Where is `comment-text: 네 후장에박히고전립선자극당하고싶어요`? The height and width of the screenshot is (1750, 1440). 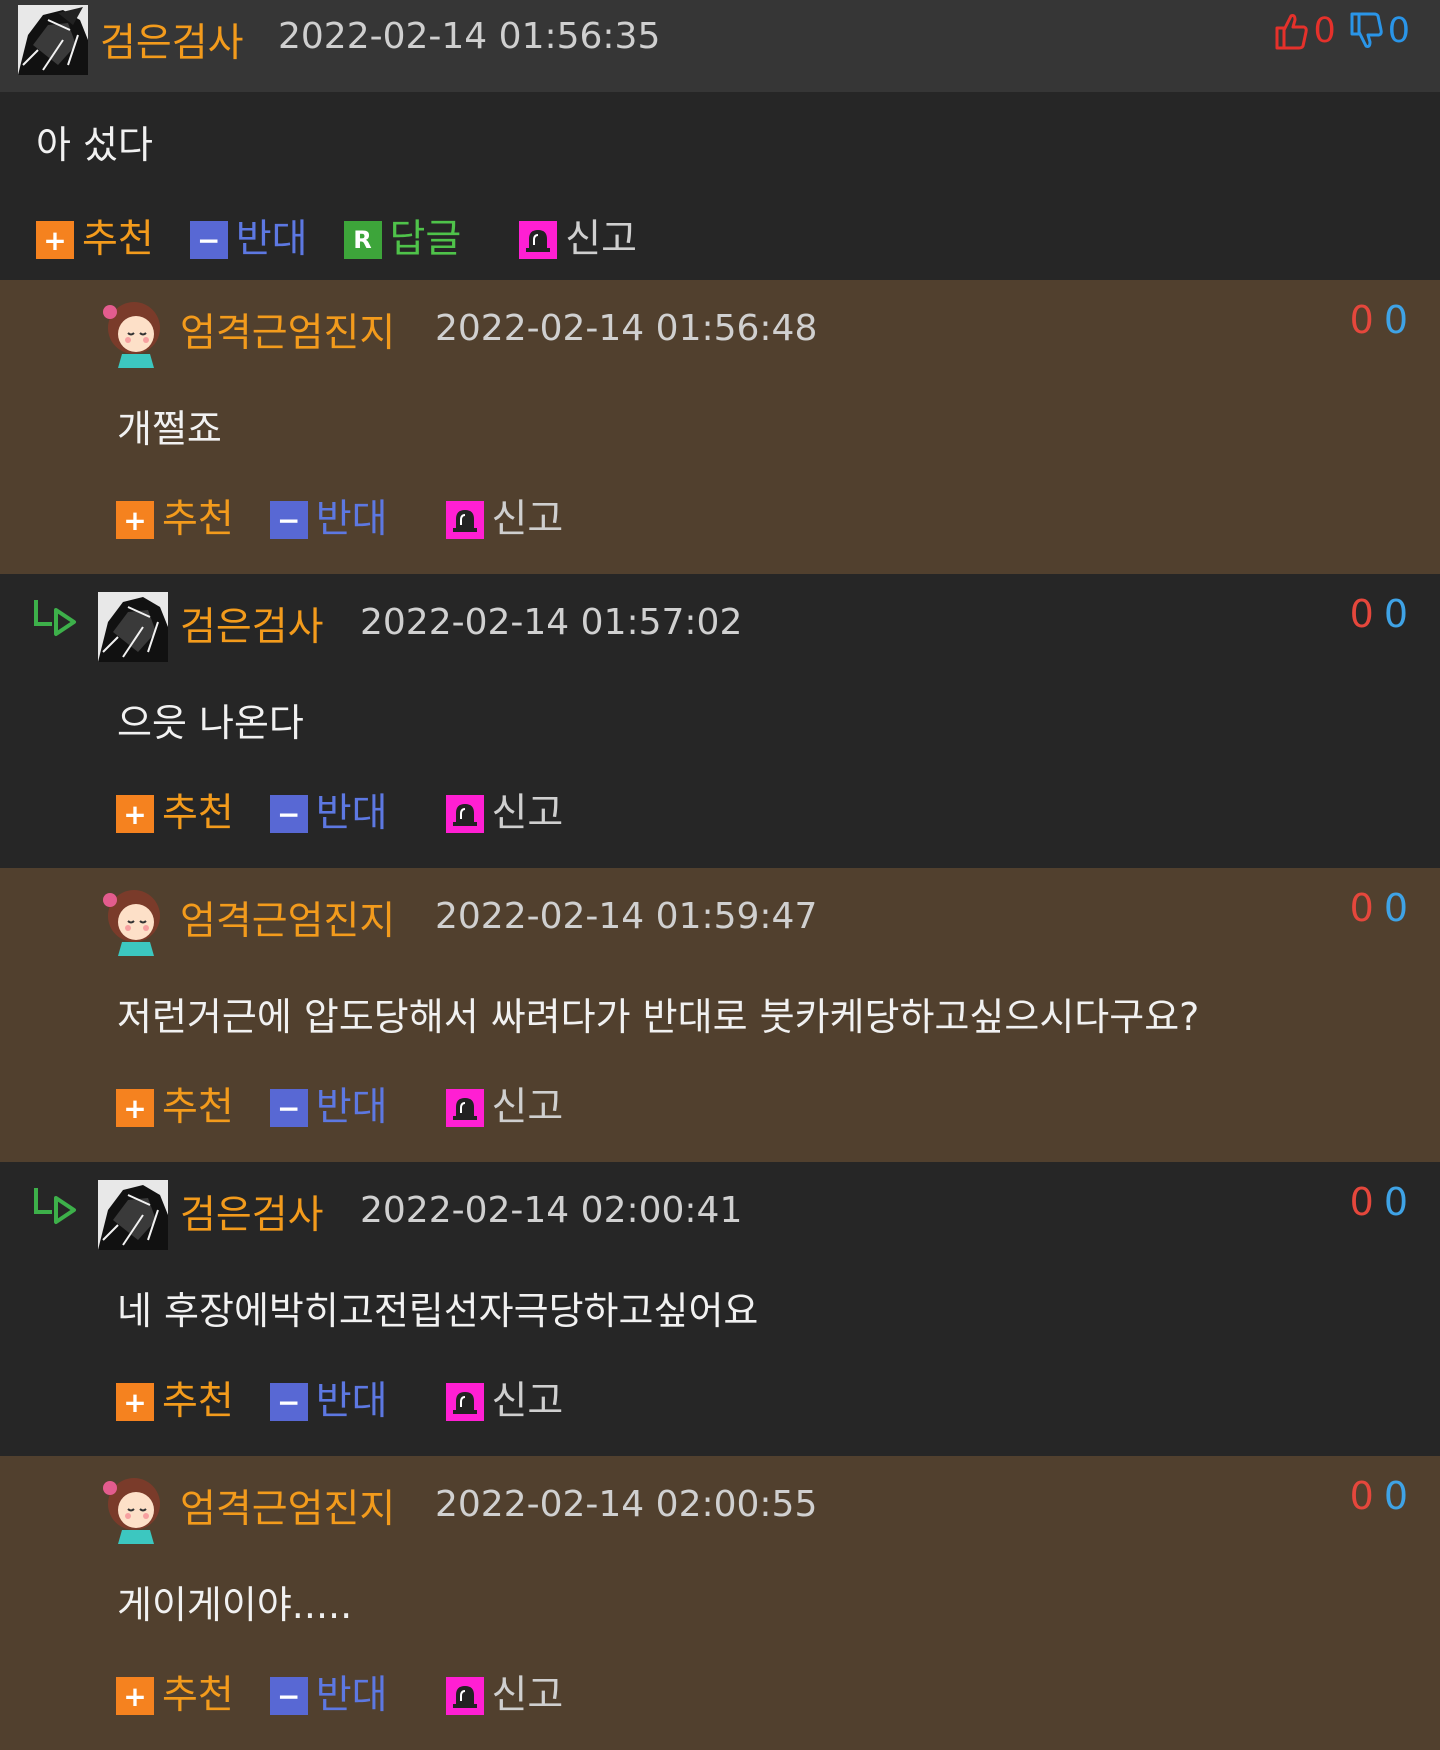 comment-text: 네 후장에박히고전립선자극당하고싶어요 is located at coordinates (438, 1311).